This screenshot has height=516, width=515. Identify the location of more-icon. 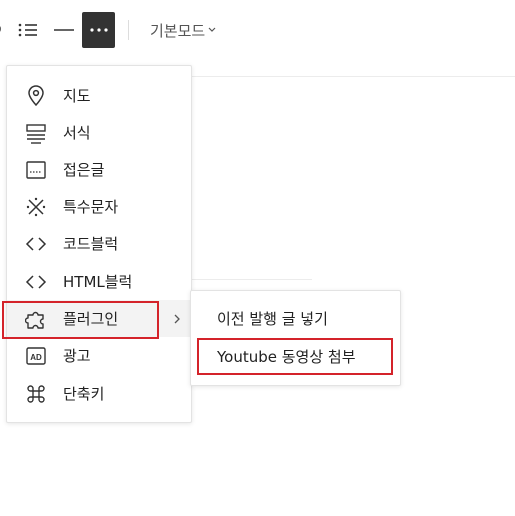
(98, 30).